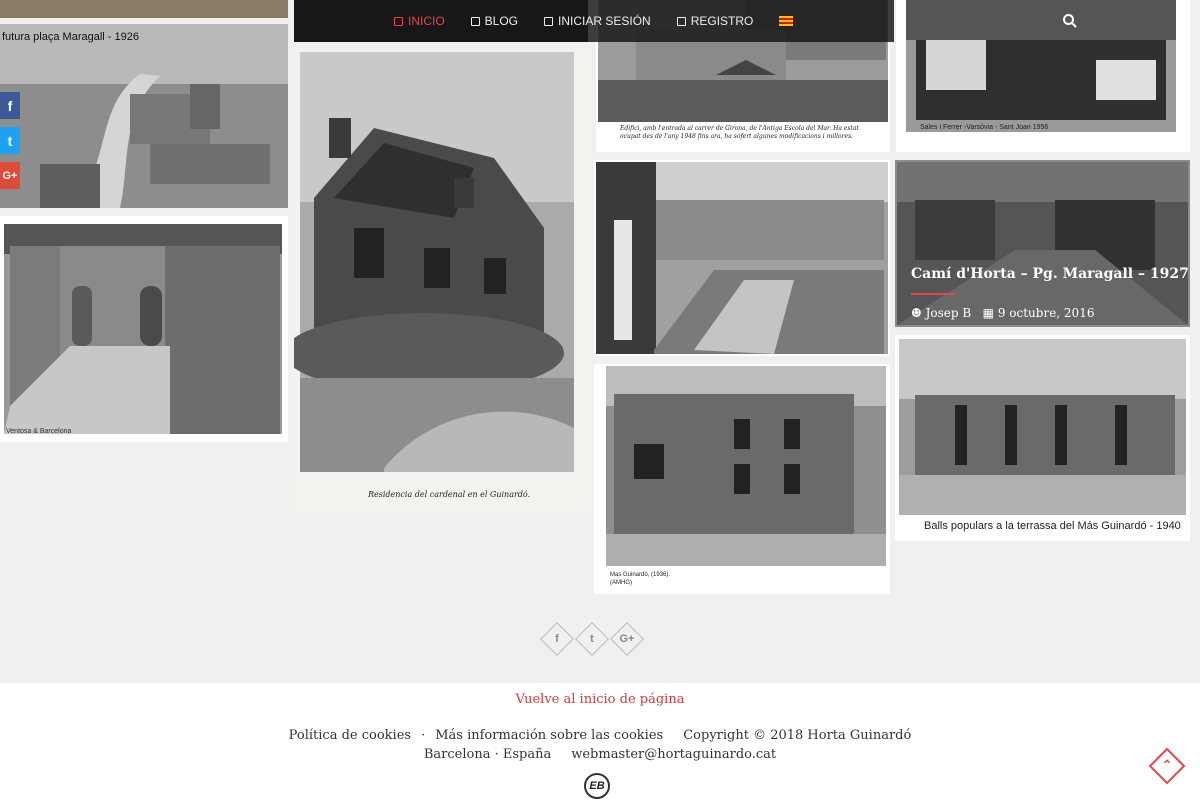  I want to click on share-googleplus-button: G+, so click(627, 639).